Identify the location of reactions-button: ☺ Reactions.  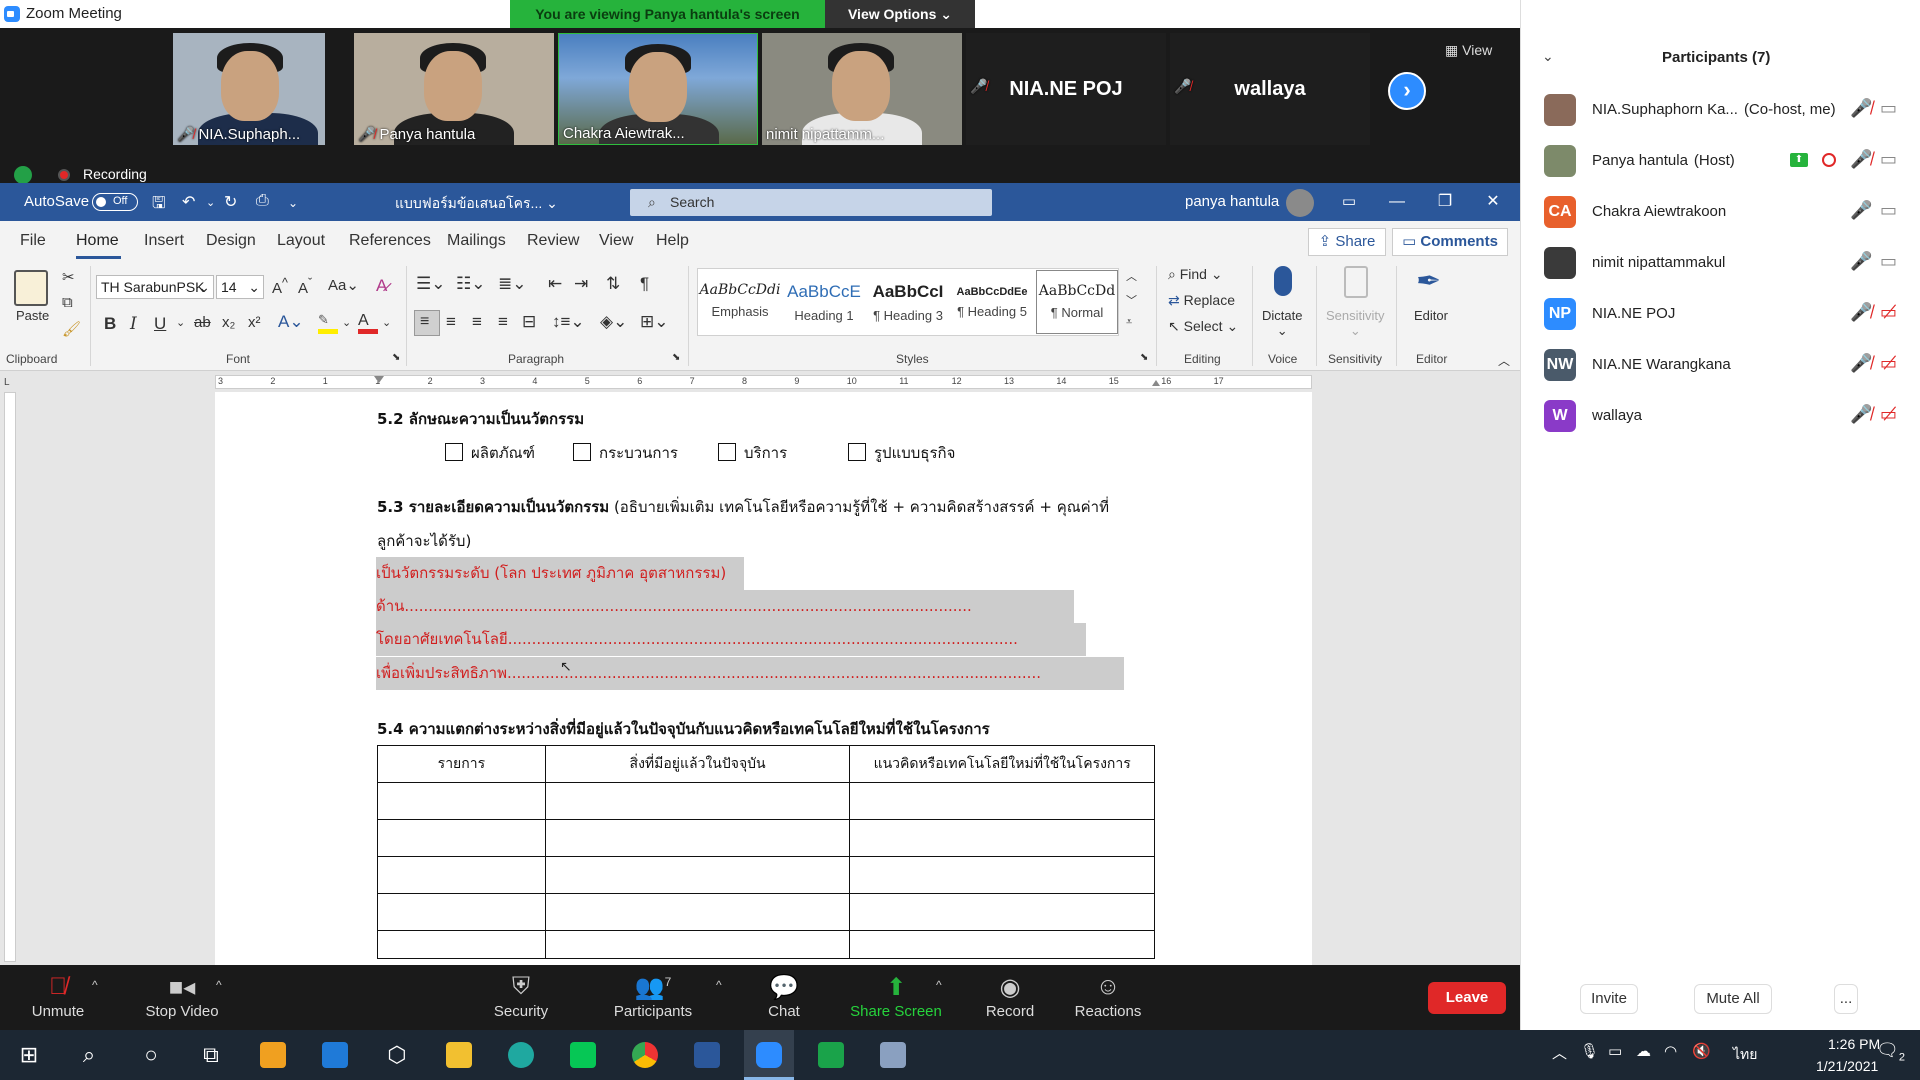
(1108, 997).